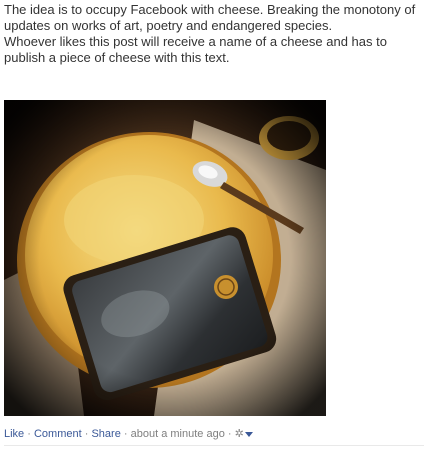  What do you see at coordinates (105, 434) in the screenshot?
I see `share-link: Share` at bounding box center [105, 434].